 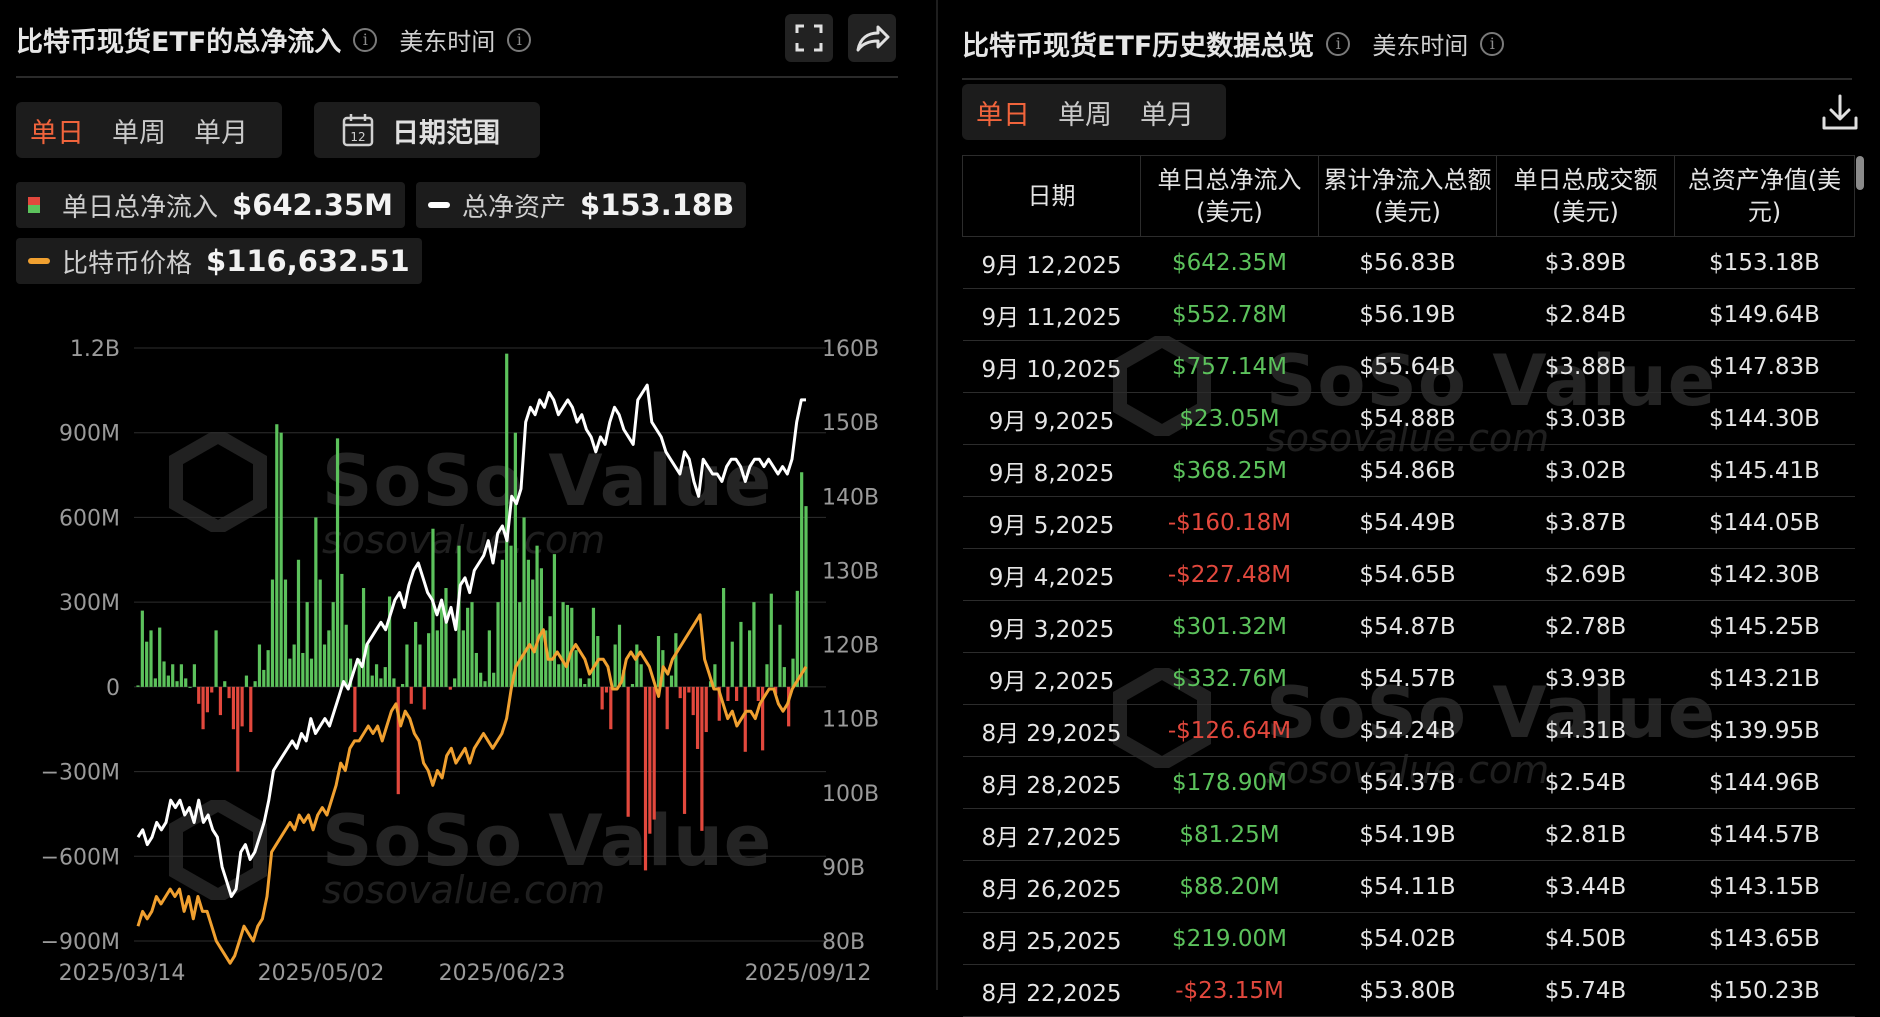 I want to click on cell-volume: $3.02B, so click(x=1585, y=470).